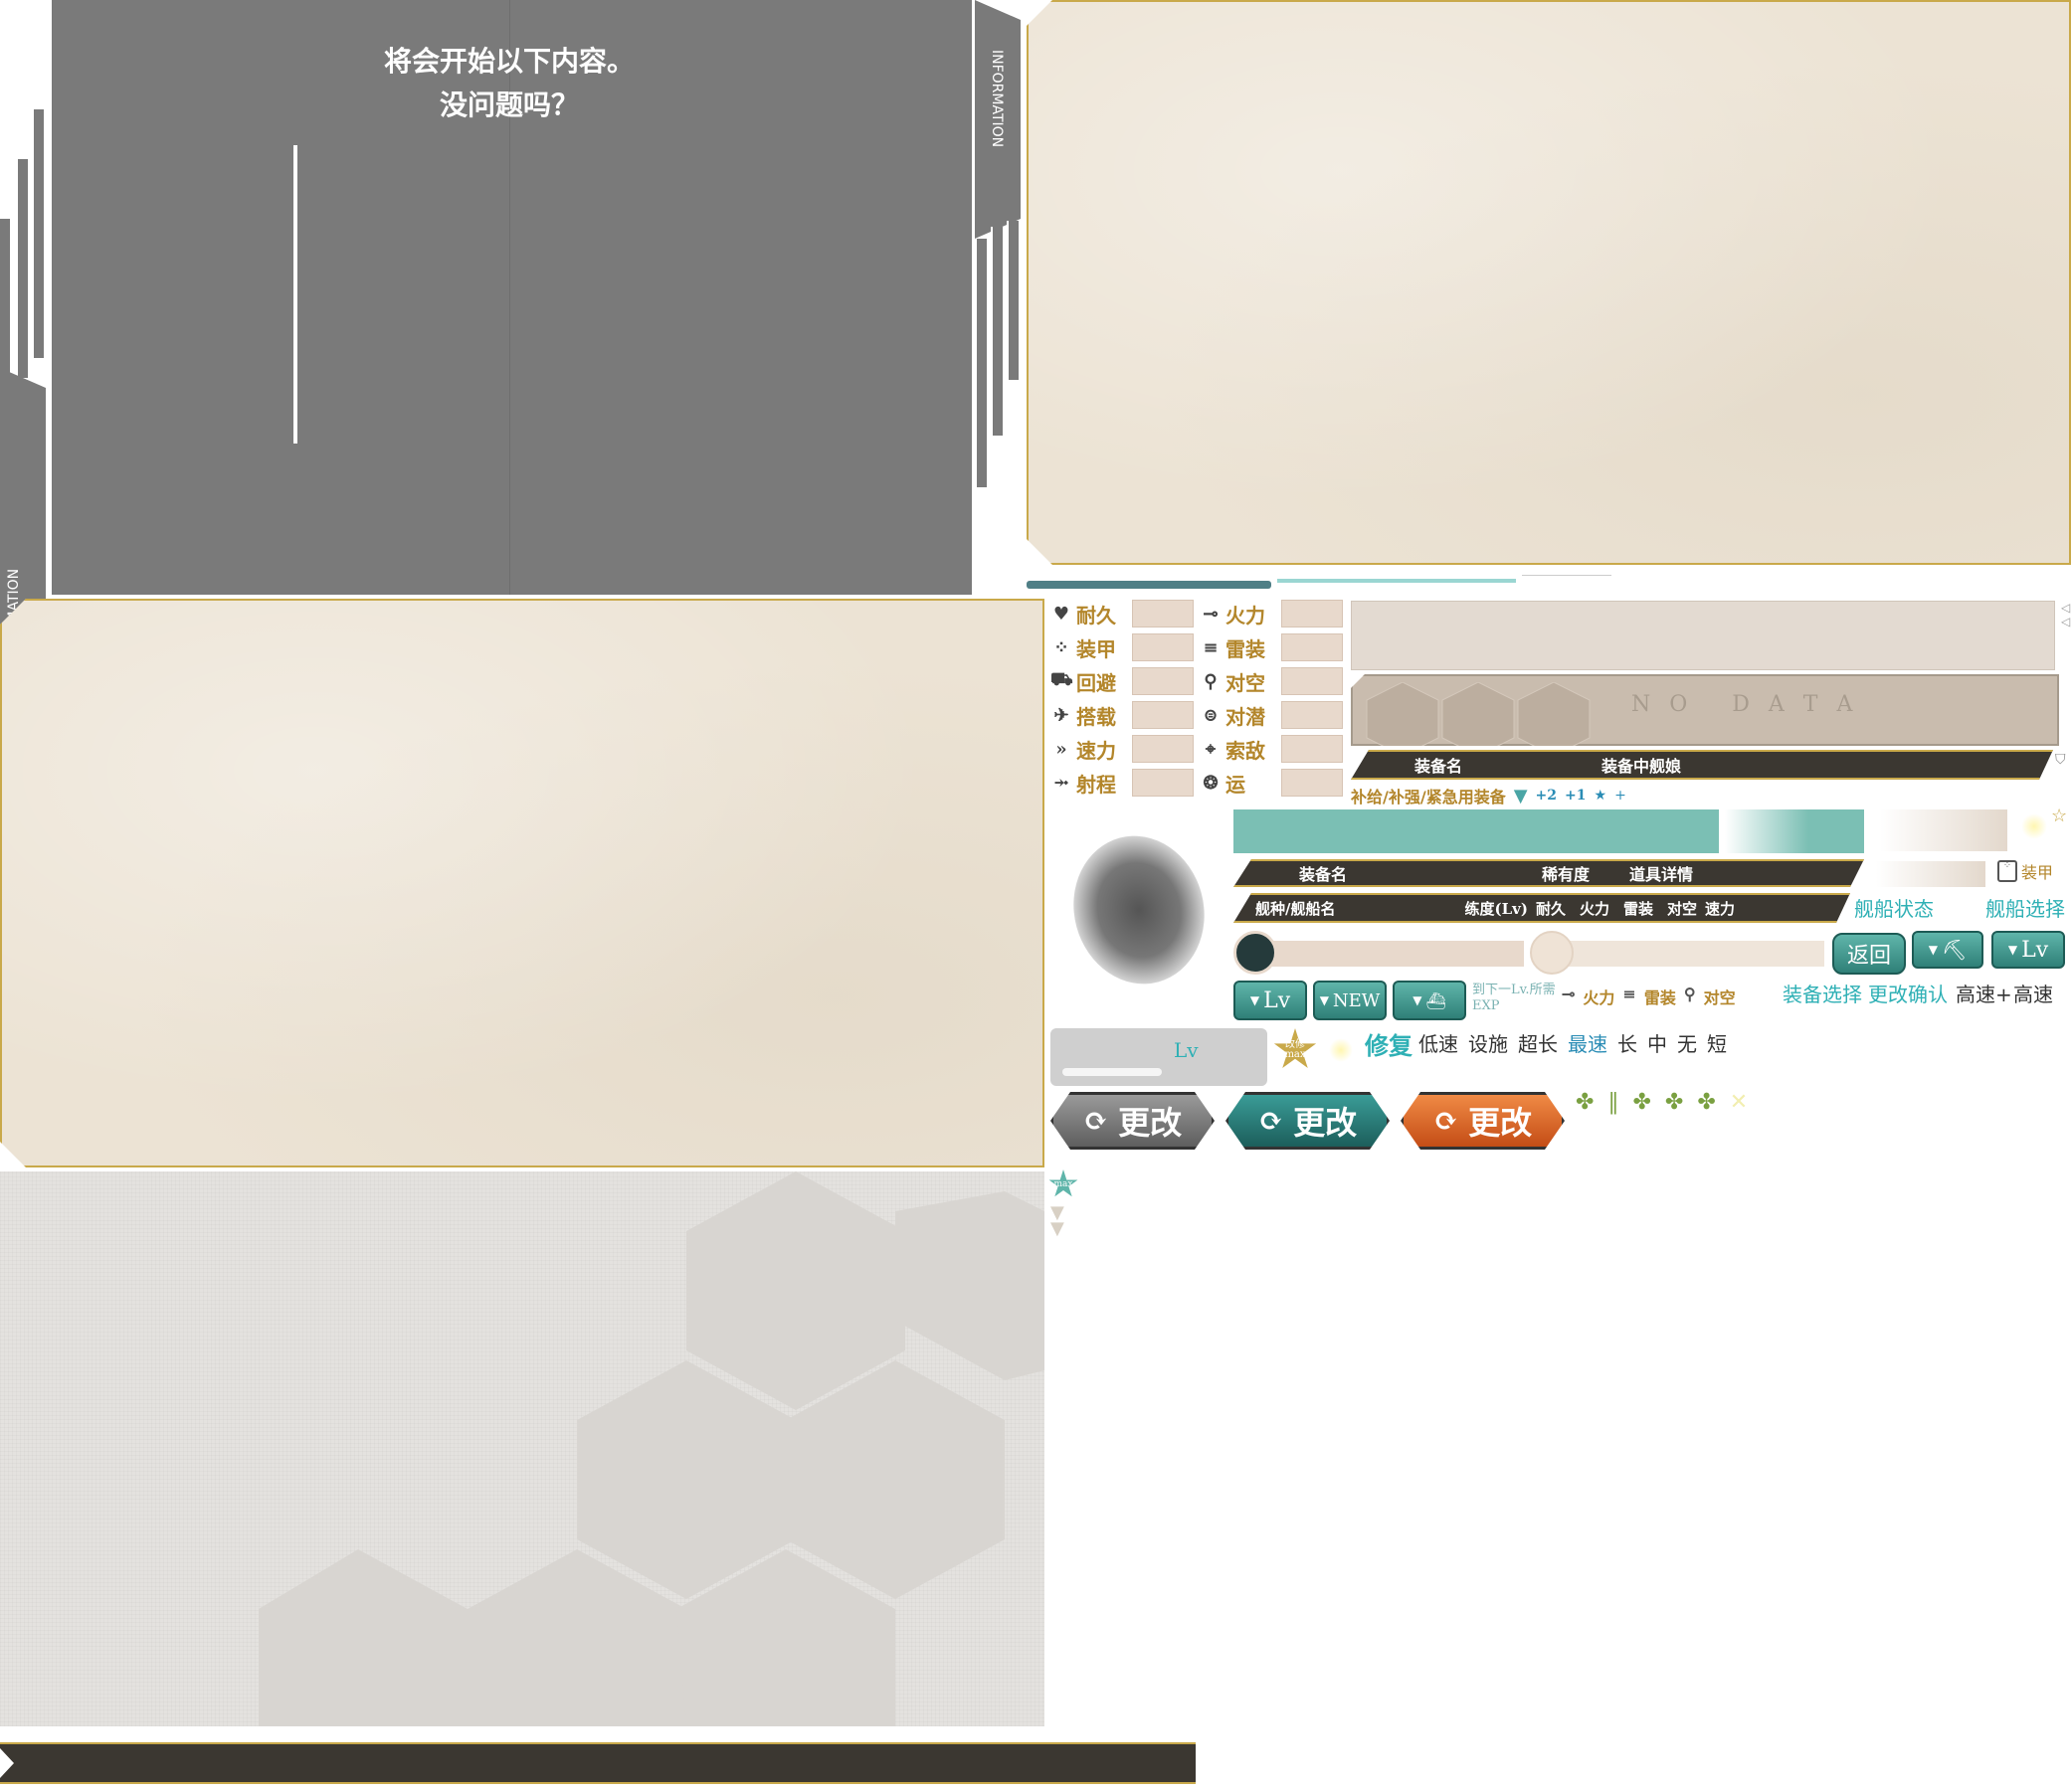 This screenshot has width=2071, height=1792. What do you see at coordinates (1576, 796) in the screenshot?
I see `plus-1-badge: +1` at bounding box center [1576, 796].